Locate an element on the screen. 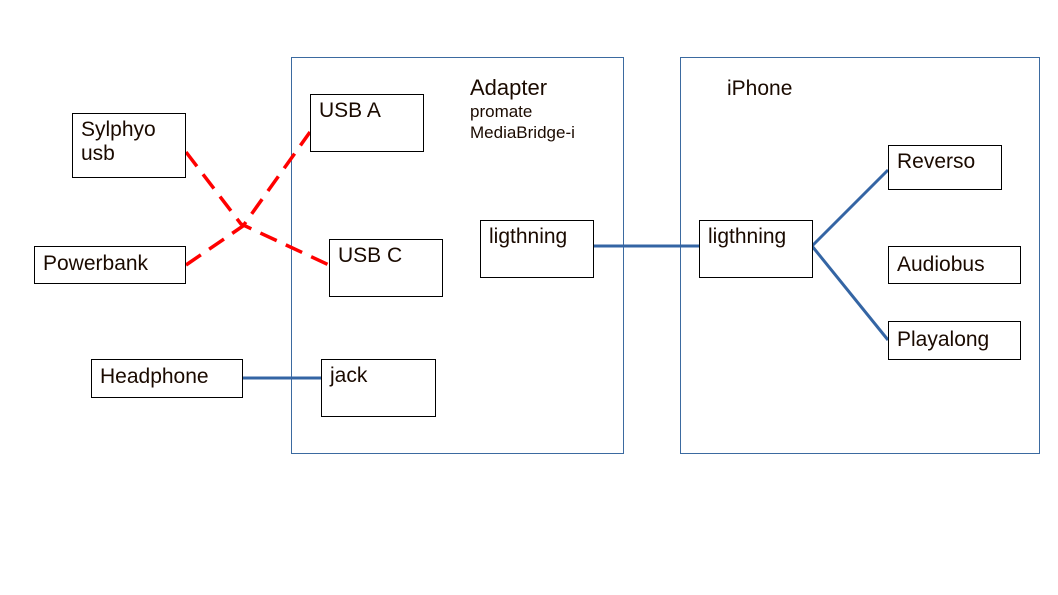  adapter-lightning-port: ligthning is located at coordinates (537, 249).